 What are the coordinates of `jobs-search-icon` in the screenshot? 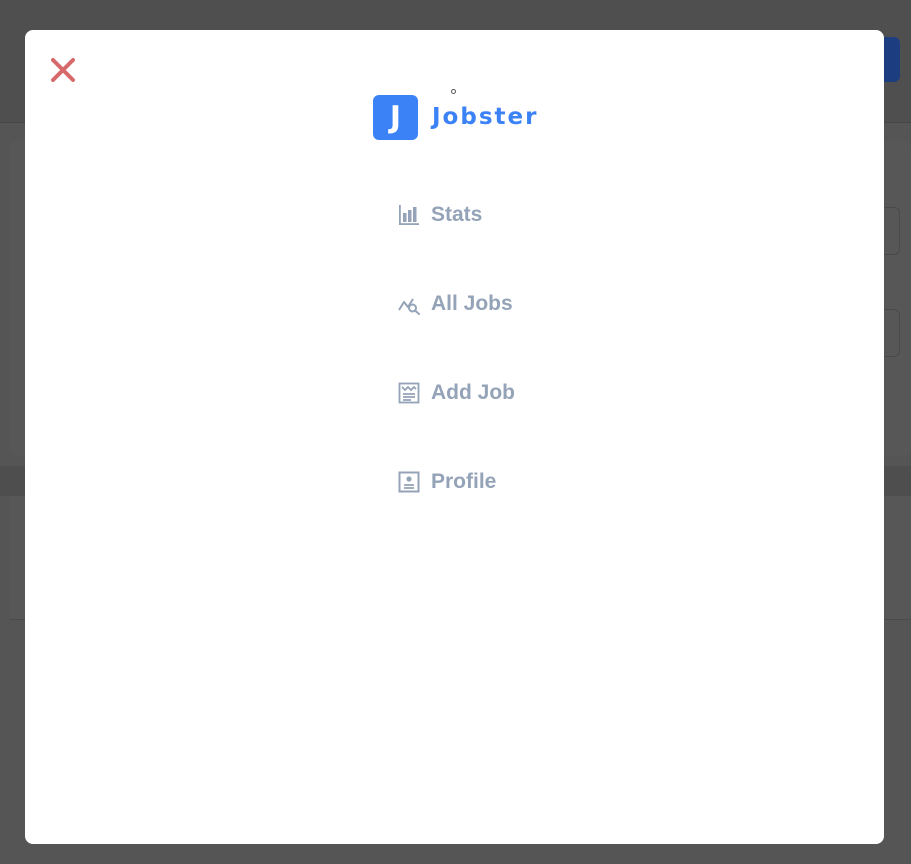 It's located at (409, 304).